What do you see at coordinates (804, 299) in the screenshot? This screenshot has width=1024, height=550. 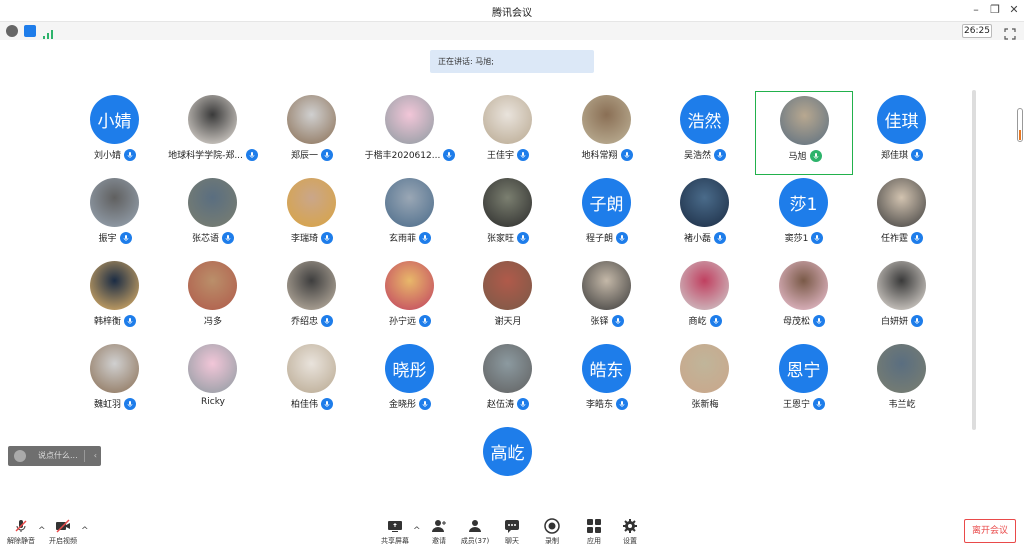 I see `participant-tile: 母茂松` at bounding box center [804, 299].